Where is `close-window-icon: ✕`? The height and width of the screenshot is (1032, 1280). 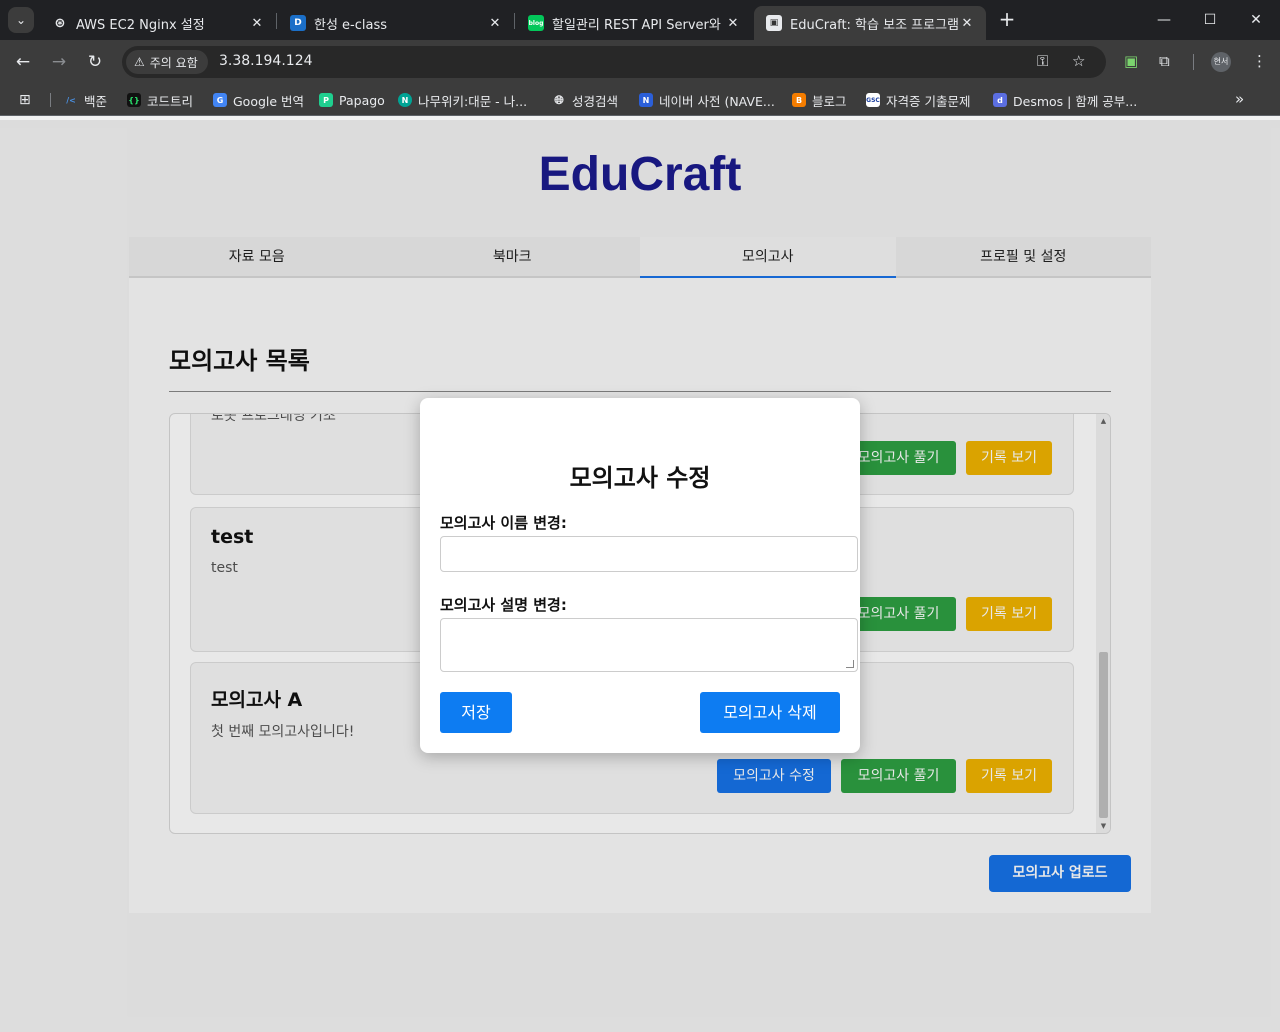 close-window-icon: ✕ is located at coordinates (1256, 20).